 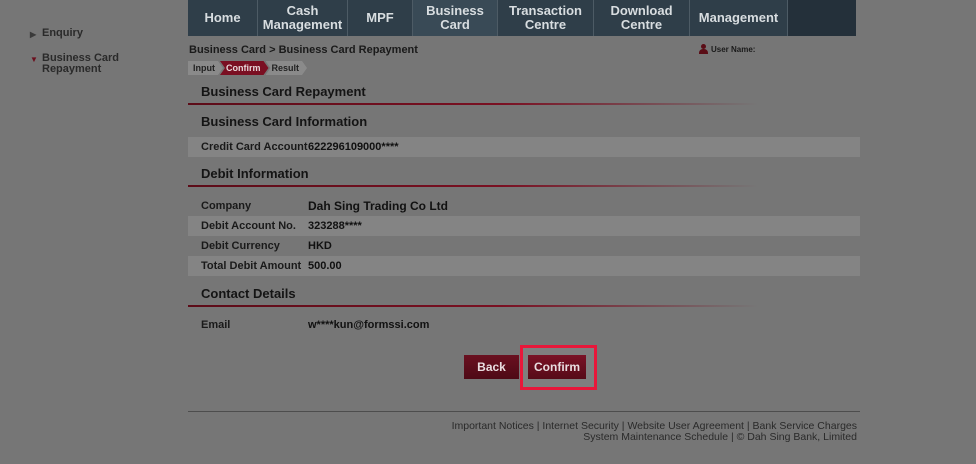 What do you see at coordinates (248, 293) in the screenshot?
I see `section-title-contact: Contact Details` at bounding box center [248, 293].